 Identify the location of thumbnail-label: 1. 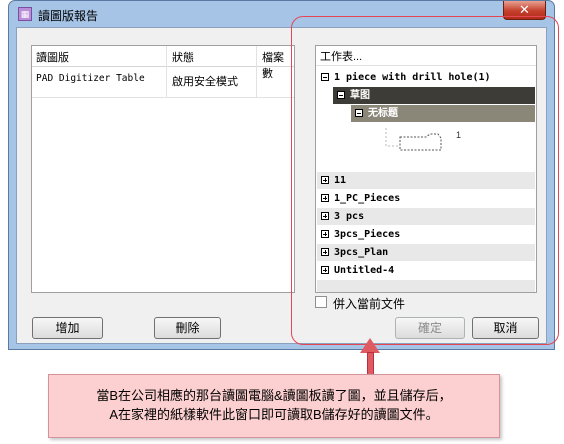
(458, 135).